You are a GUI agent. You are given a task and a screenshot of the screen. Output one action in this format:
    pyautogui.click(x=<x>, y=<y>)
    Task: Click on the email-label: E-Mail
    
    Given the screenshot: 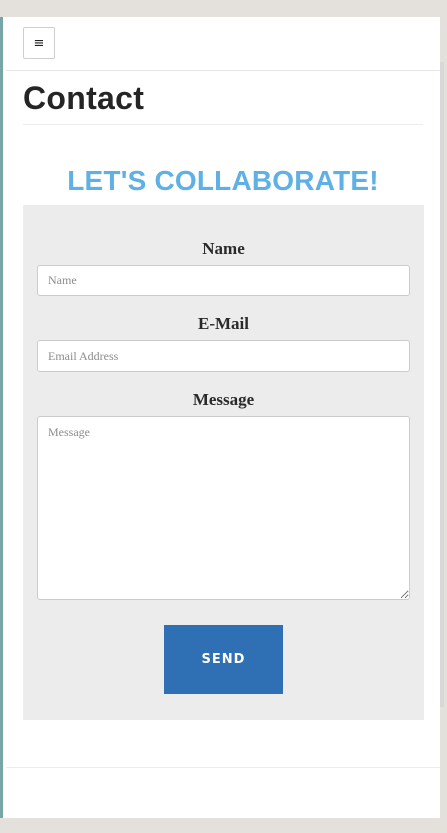 What is the action you would take?
    pyautogui.click(x=223, y=323)
    